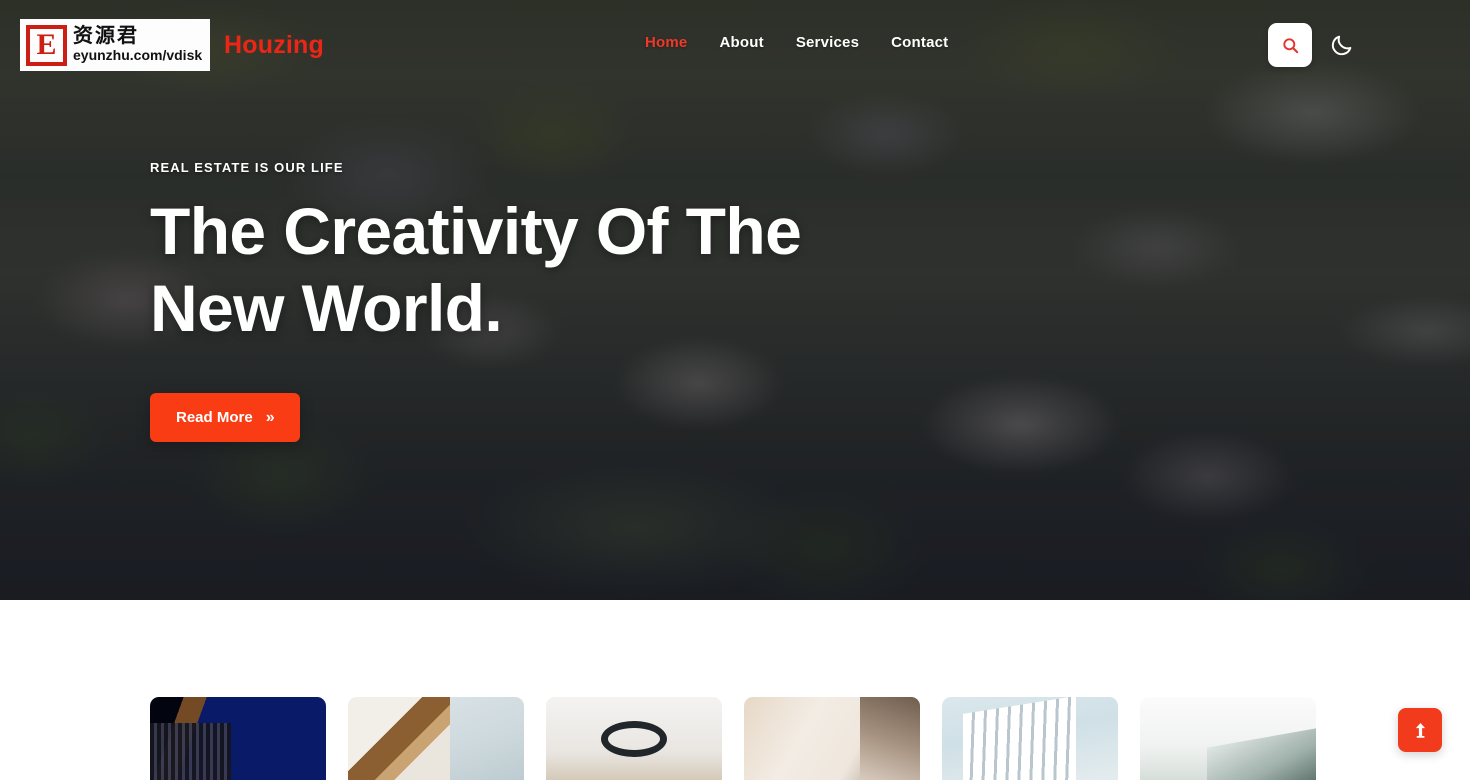 Image resolution: width=1470 pixels, height=780 pixels. What do you see at coordinates (476, 231) in the screenshot?
I see `hero-headline-line1: The Creativity Of The` at bounding box center [476, 231].